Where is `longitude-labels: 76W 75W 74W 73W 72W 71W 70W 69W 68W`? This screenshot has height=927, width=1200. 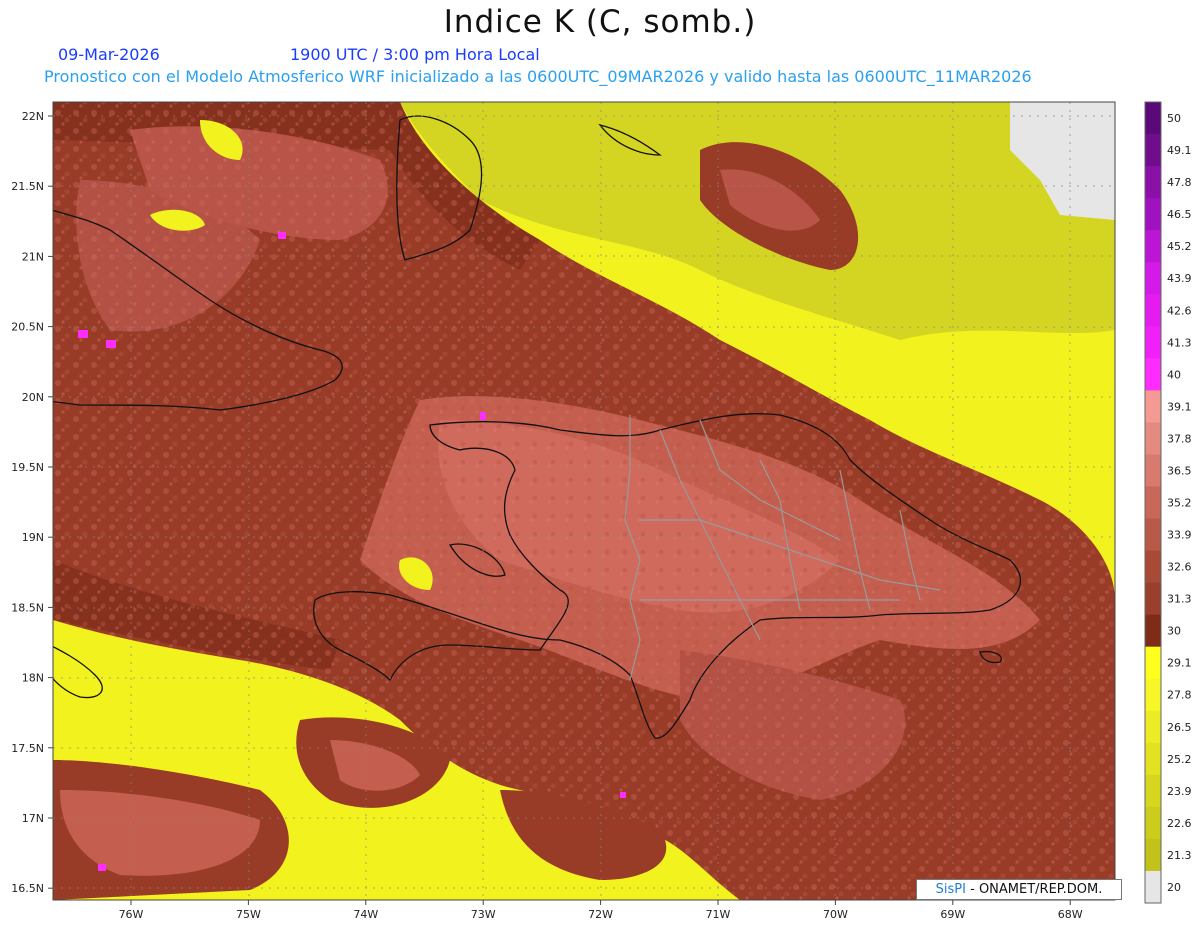 longitude-labels: 76W 75W 74W 73W 72W 71W 70W 69W 68W is located at coordinates (601, 910).